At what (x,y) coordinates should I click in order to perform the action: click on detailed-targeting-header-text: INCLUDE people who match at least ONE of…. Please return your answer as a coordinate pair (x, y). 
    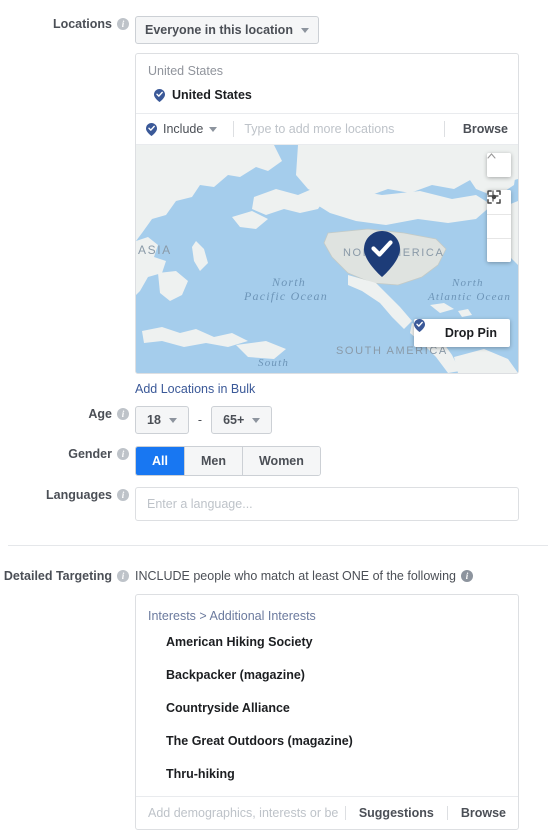
    Looking at the image, I should click on (295, 576).